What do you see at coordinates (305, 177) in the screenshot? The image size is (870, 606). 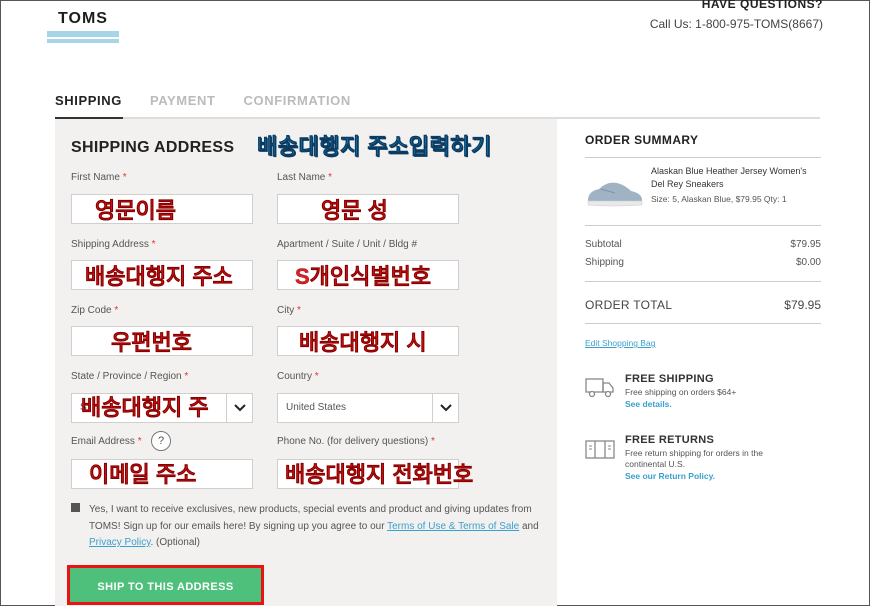 I see `last-name-label: Last Name *` at bounding box center [305, 177].